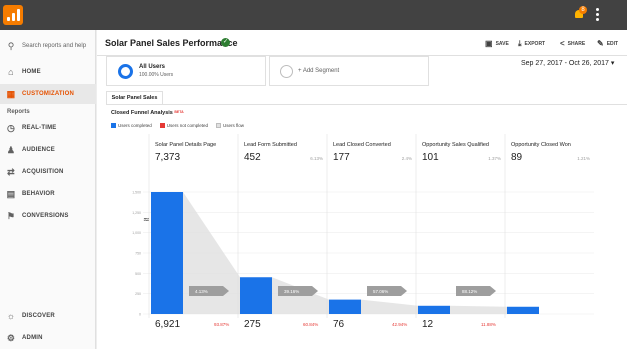 Image resolution: width=627 pixels, height=349 pixels. Describe the element at coordinates (183, 125) in the screenshot. I see `legend-item: Users not completed` at that location.